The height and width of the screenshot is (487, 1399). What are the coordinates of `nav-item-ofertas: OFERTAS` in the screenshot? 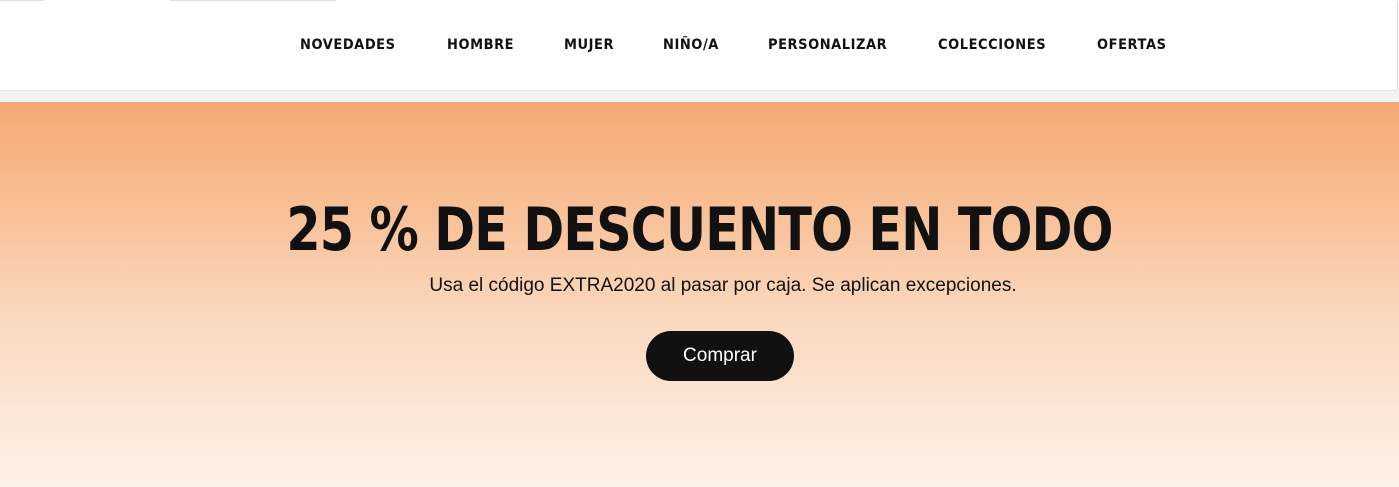 It's located at (1132, 45).